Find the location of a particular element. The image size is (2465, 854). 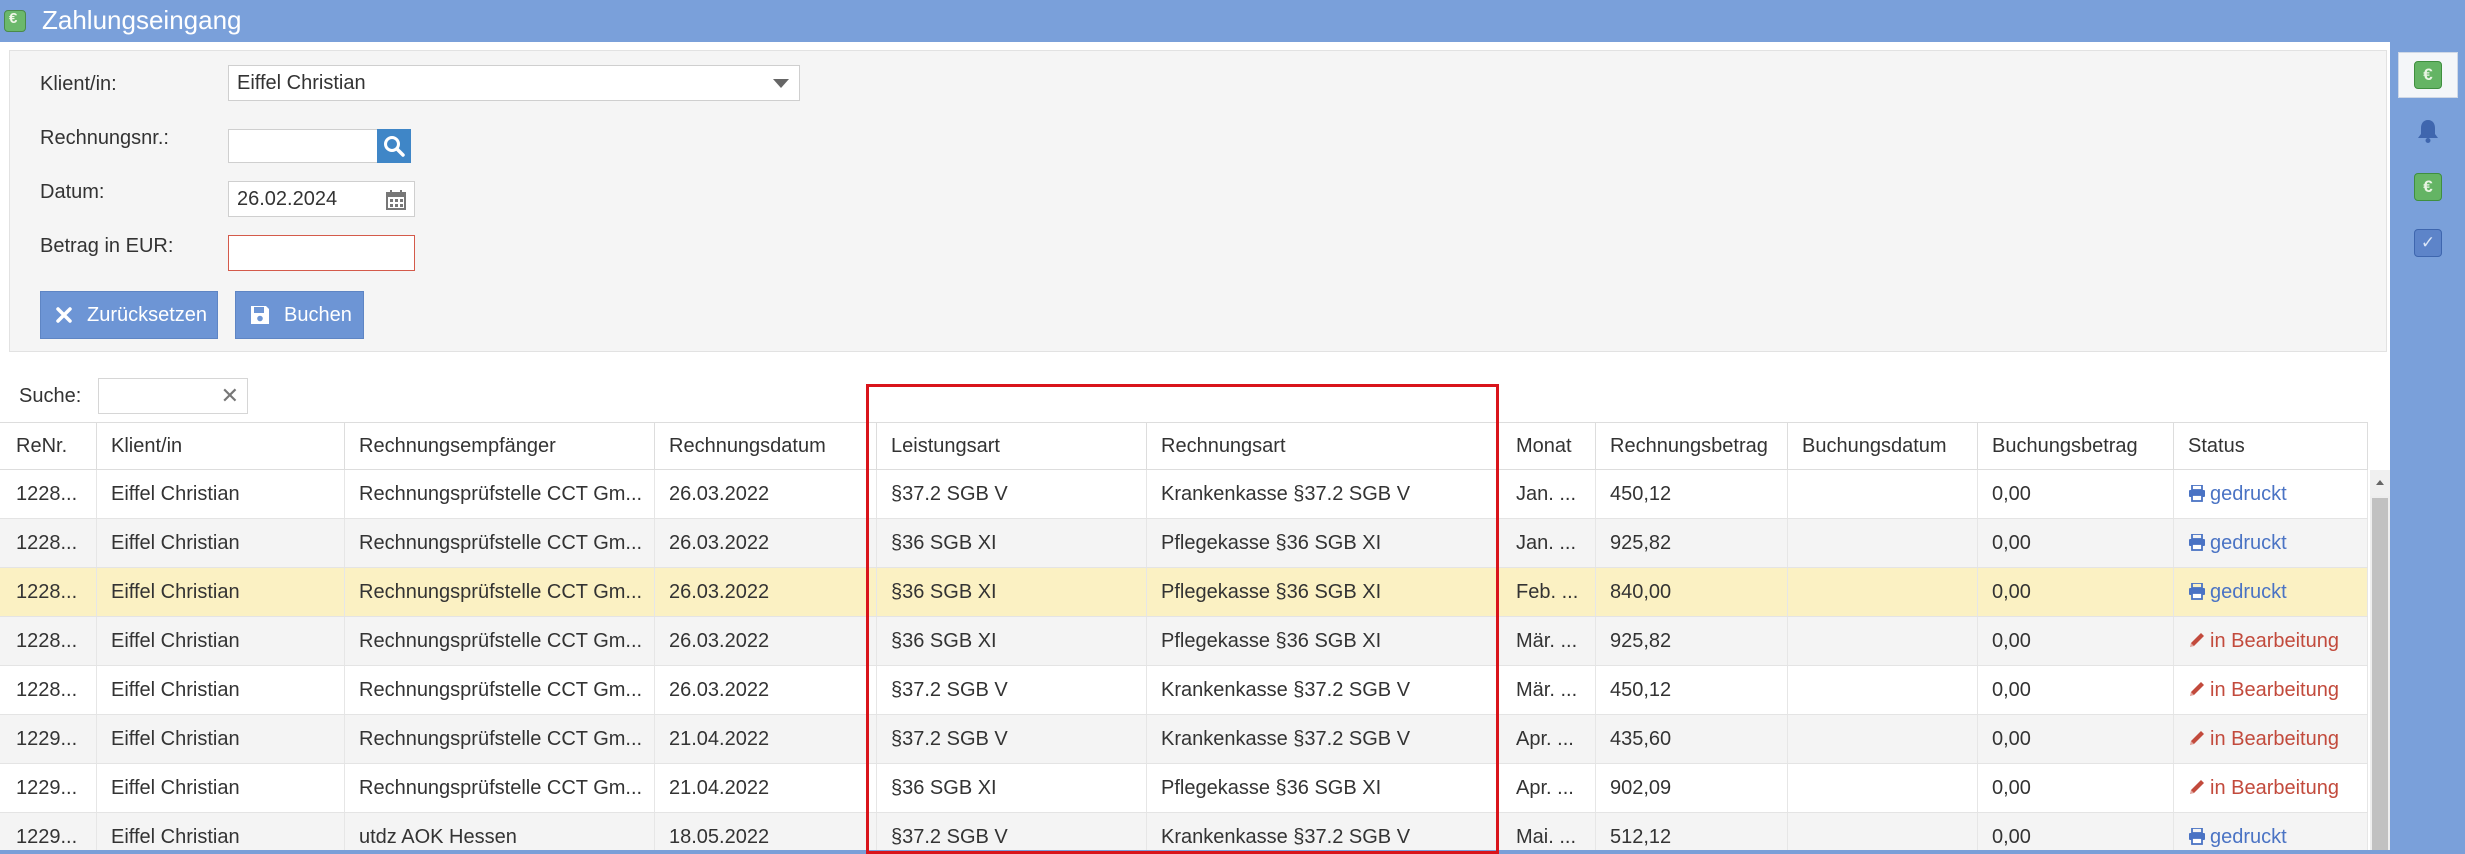

rechnungsnr-search-button is located at coordinates (394, 146).